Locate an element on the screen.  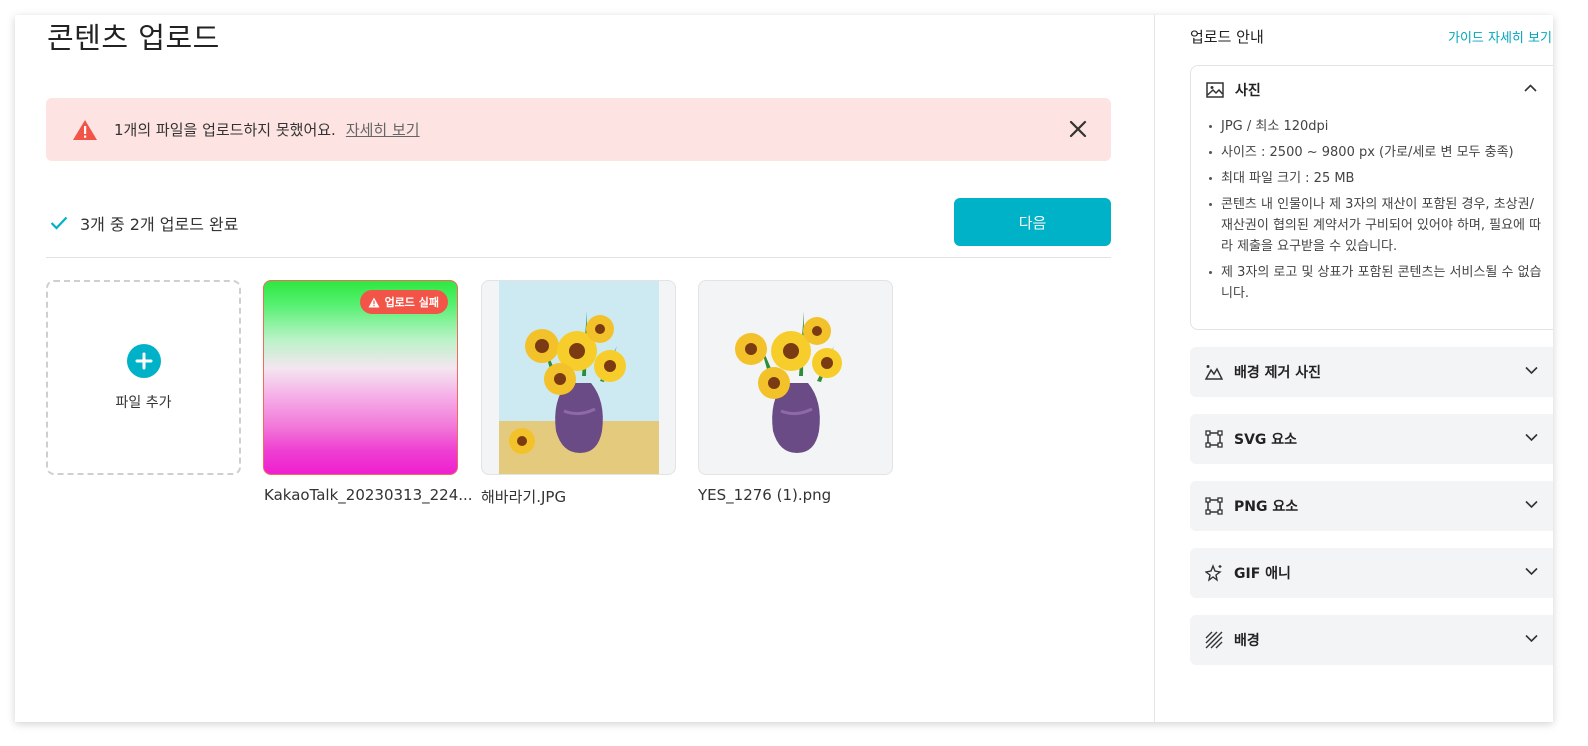
next-button: 다음 is located at coordinates (1032, 222).